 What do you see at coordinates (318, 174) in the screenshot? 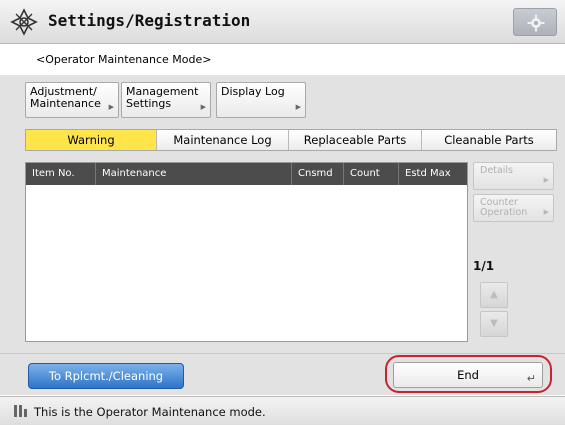
I see `column-cnsmd: Cnsmd` at bounding box center [318, 174].